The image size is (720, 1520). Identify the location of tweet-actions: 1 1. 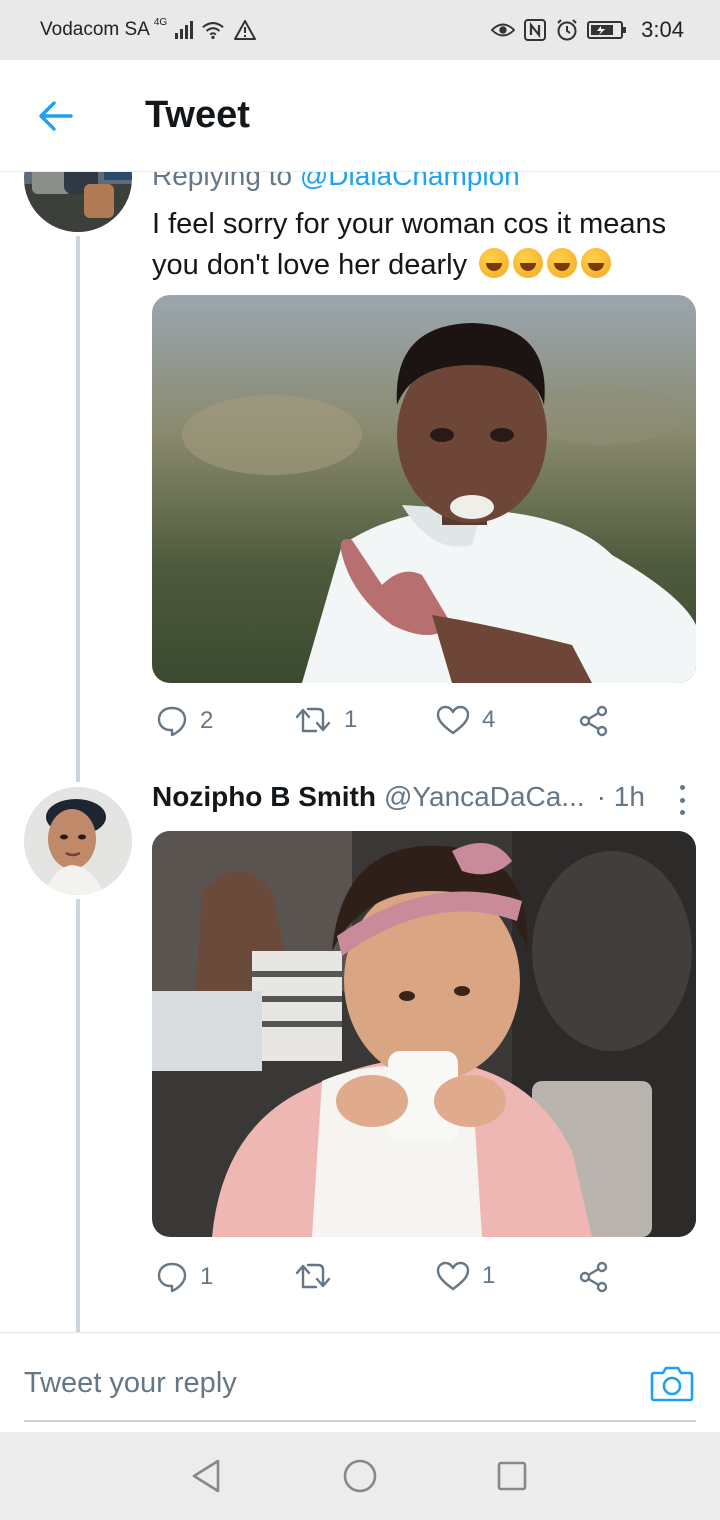
(406, 1281).